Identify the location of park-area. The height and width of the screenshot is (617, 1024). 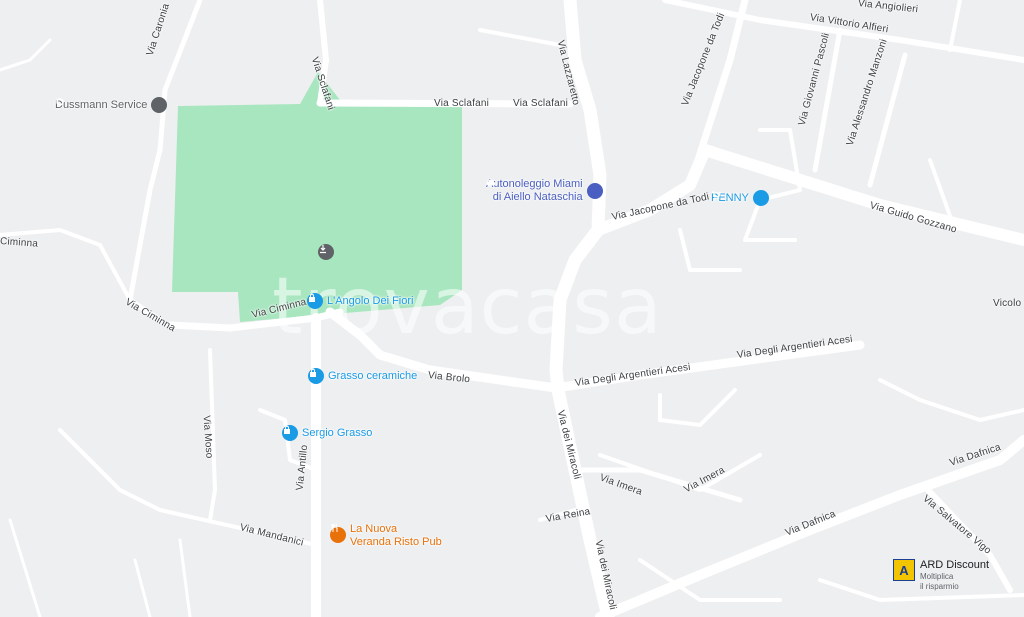
(317, 197).